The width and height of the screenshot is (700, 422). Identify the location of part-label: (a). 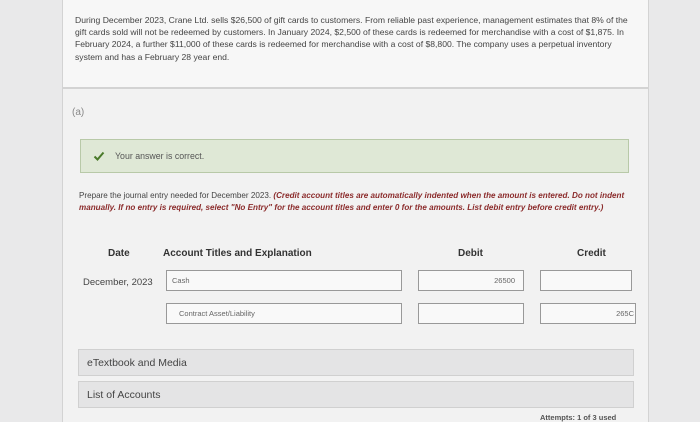
(78, 112).